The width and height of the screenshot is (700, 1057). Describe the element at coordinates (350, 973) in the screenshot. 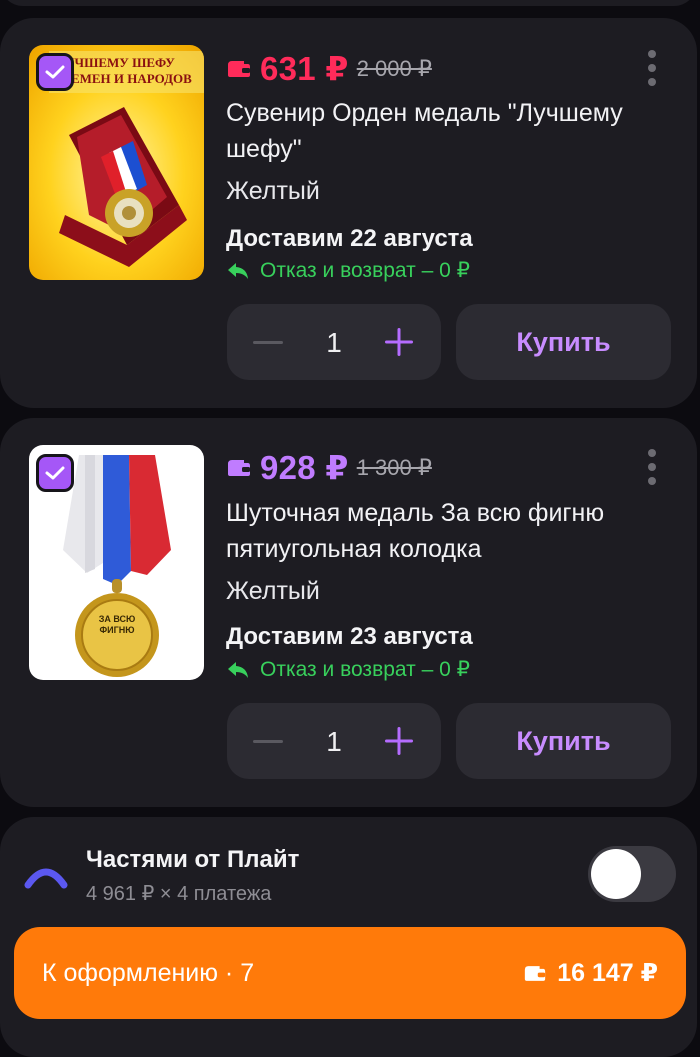

I see `checkout-button: К оформлению · 7 16 147 ₽` at that location.